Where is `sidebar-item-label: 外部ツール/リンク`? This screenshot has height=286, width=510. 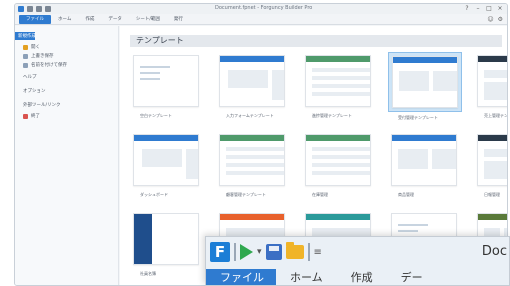 sidebar-item-label: 外部ツール/リンク is located at coordinates (42, 105).